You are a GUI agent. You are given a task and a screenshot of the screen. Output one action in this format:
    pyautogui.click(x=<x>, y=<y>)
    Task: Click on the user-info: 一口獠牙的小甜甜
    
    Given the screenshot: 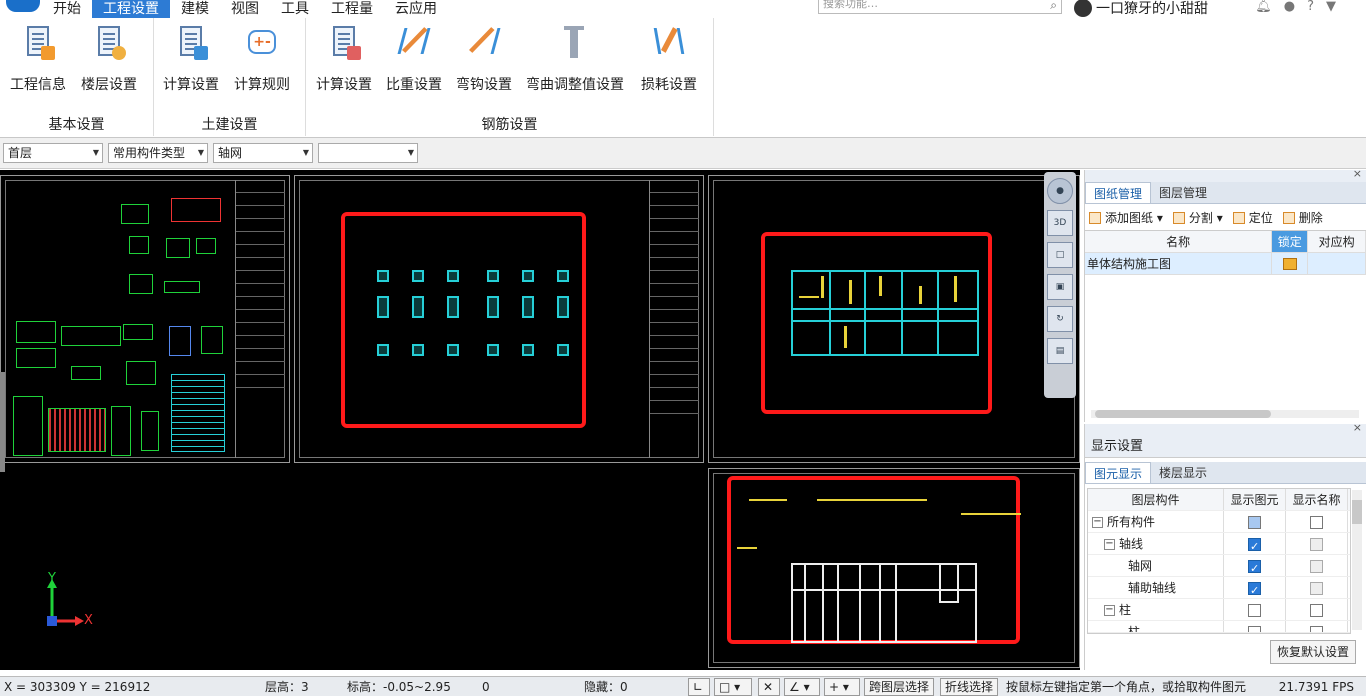 What is the action you would take?
    pyautogui.click(x=1141, y=9)
    